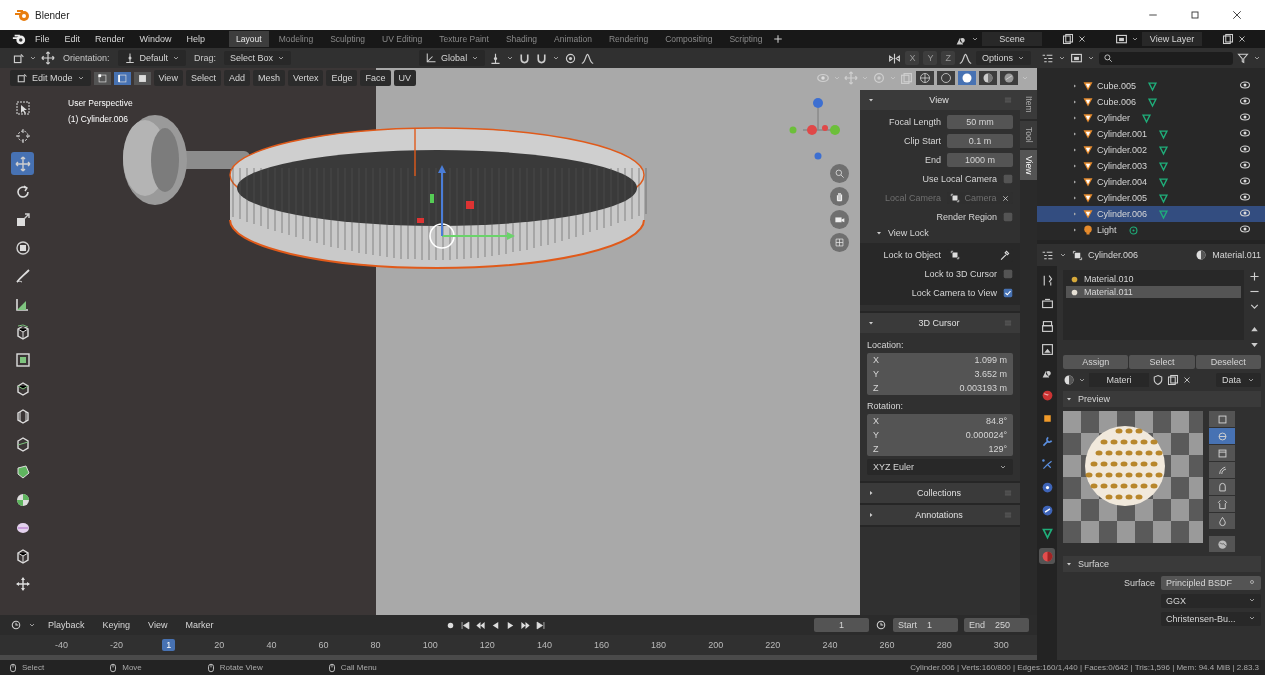  Describe the element at coordinates (110, 39) in the screenshot. I see `menu-item: Render` at that location.